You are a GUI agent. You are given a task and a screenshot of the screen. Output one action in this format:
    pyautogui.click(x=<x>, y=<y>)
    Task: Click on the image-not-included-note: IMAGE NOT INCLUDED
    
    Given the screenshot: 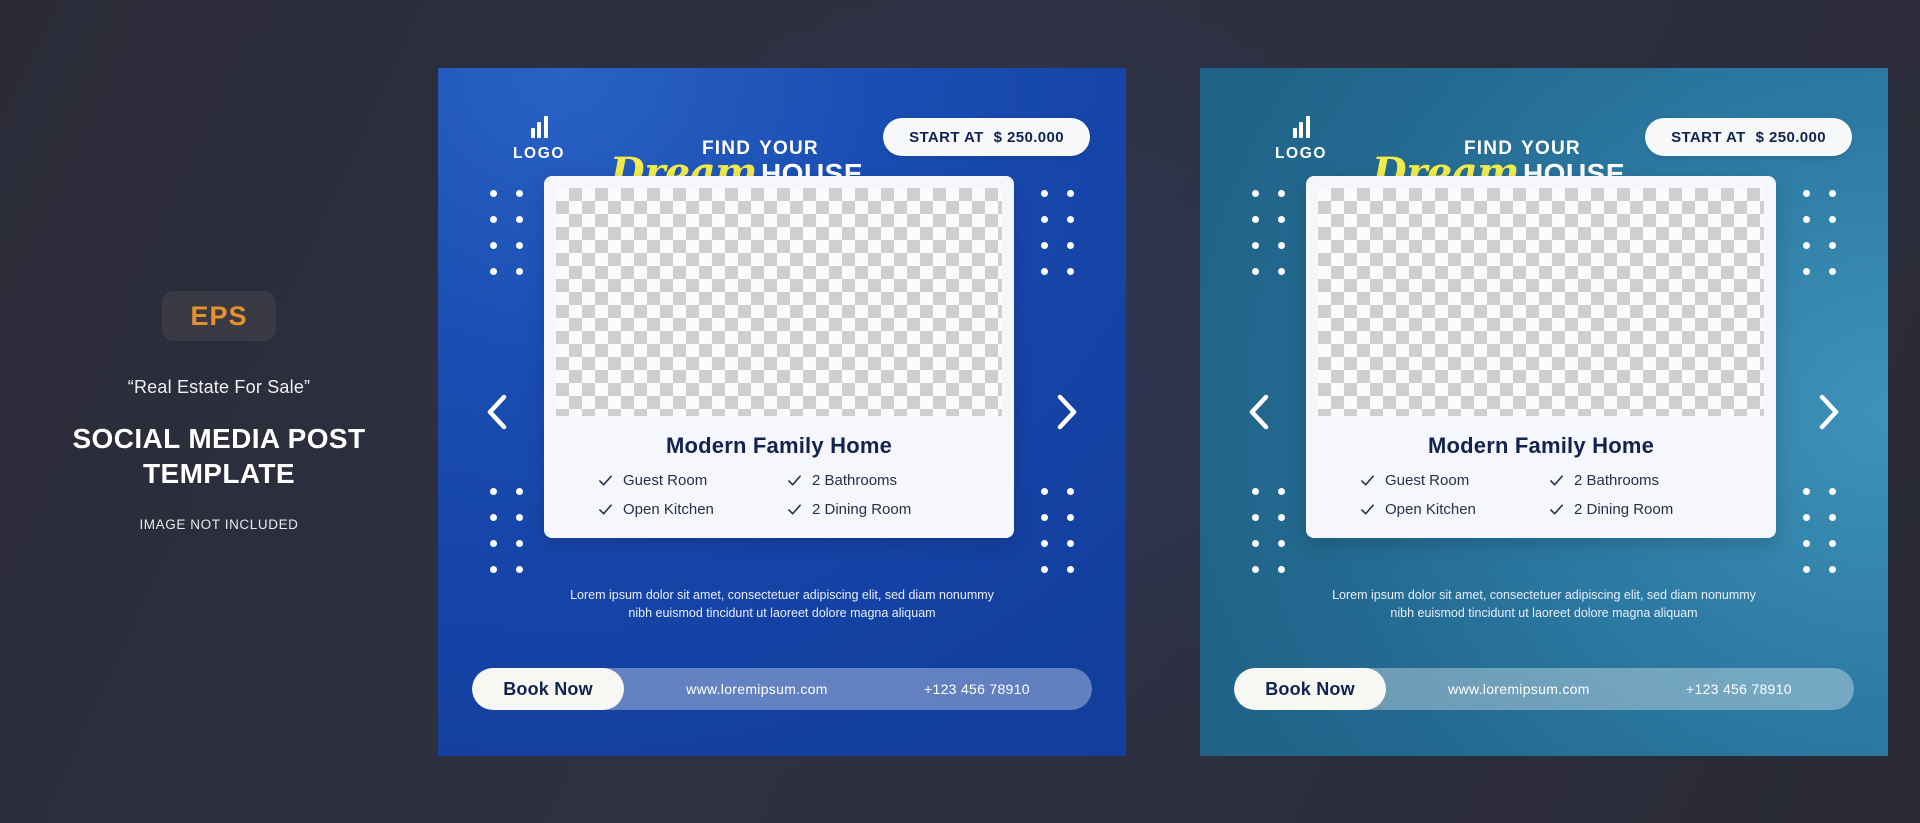 What is the action you would take?
    pyautogui.click(x=219, y=524)
    